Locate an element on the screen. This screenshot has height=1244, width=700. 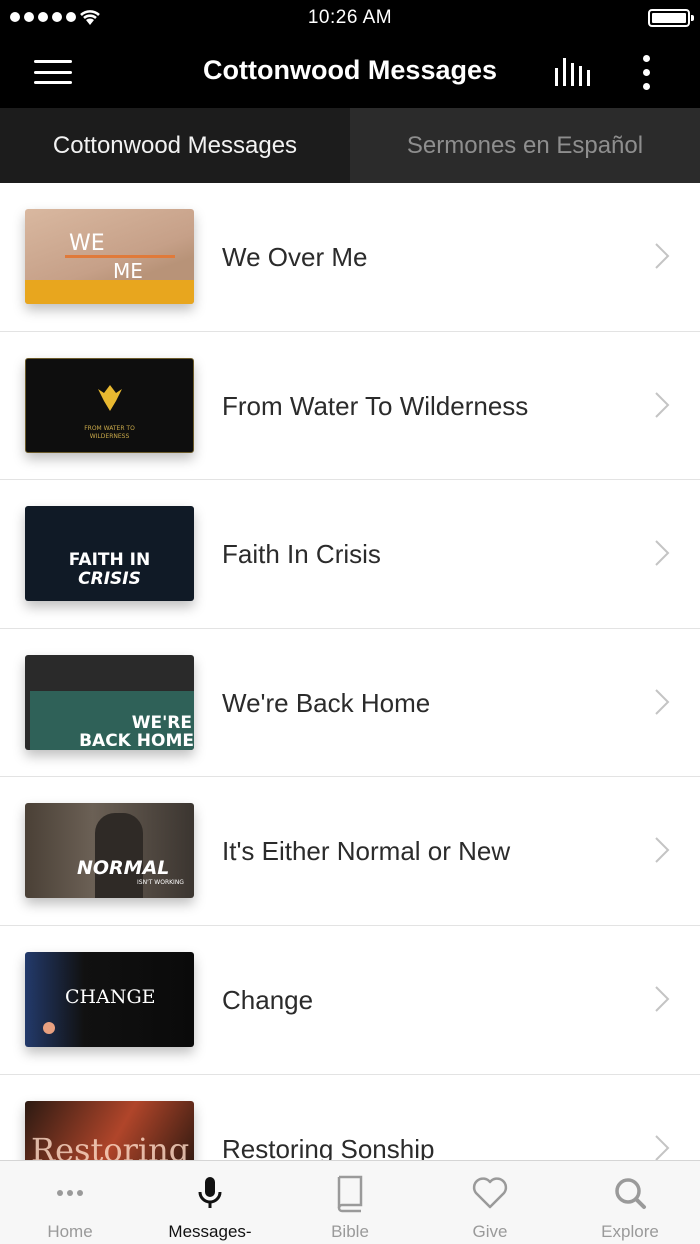
audio-bars-icon is located at coordinates (573, 72).